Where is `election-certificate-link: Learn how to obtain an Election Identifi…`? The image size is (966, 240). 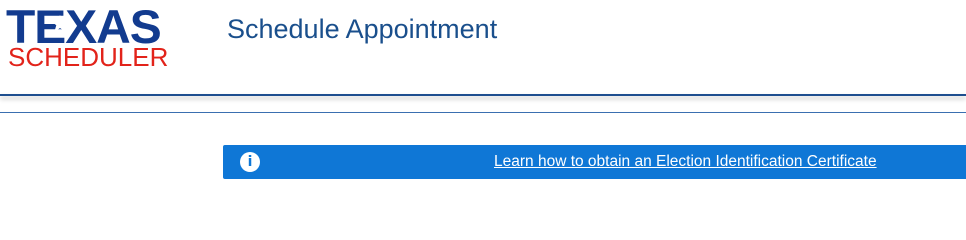
election-certificate-link: Learn how to obtain an Election Identifi… is located at coordinates (685, 162).